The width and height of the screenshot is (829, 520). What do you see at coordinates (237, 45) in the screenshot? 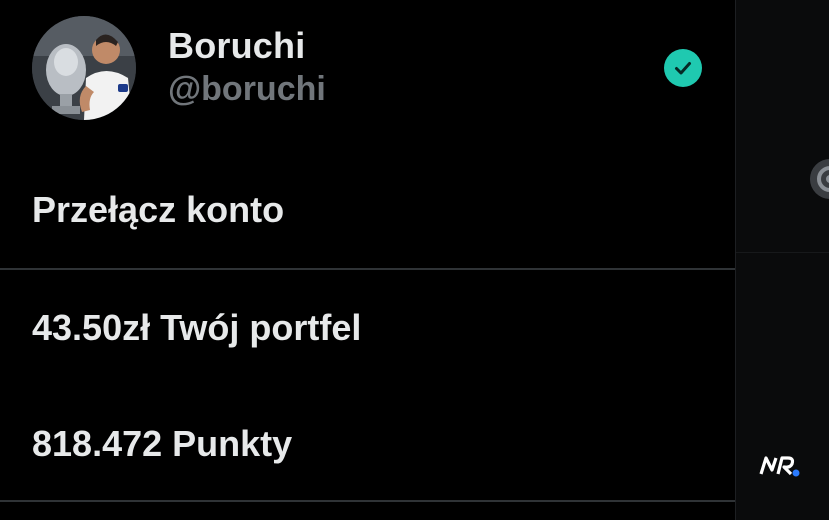
I see `display-name: Boruchi` at bounding box center [237, 45].